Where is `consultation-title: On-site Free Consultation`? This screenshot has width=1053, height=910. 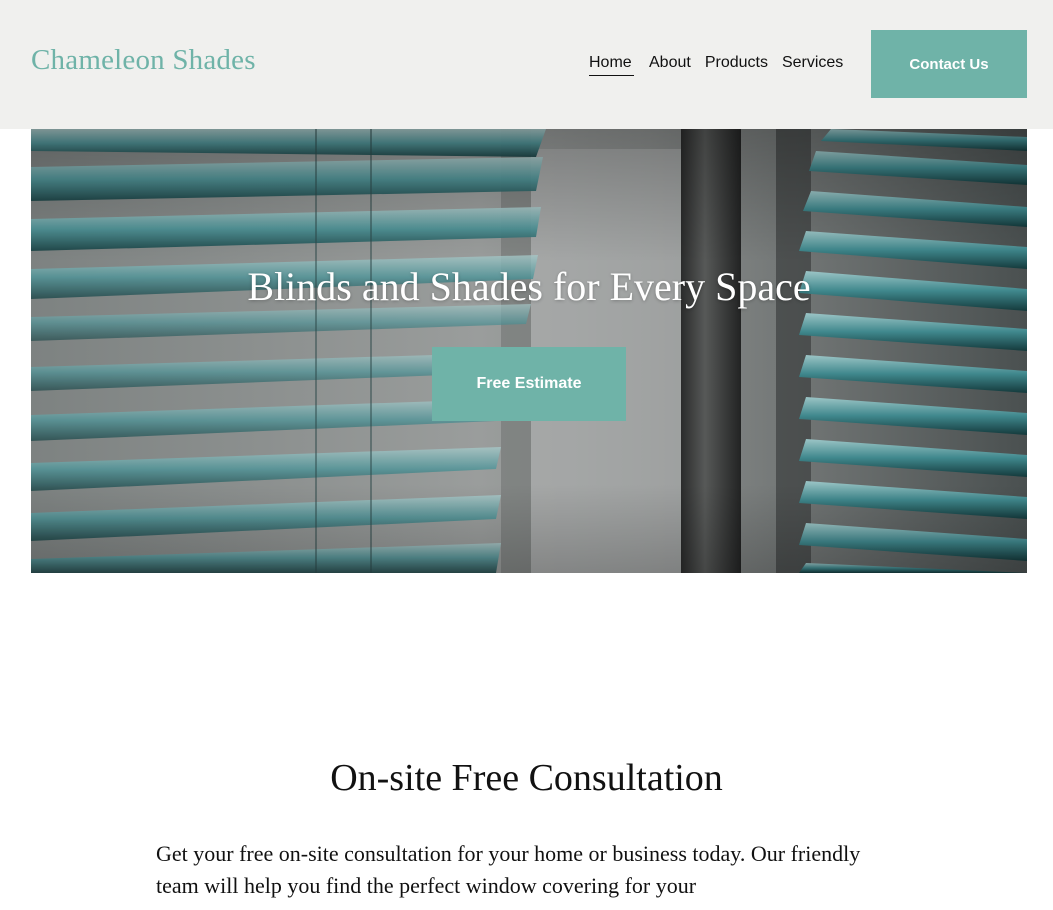 consultation-title: On-site Free Consultation is located at coordinates (526, 778).